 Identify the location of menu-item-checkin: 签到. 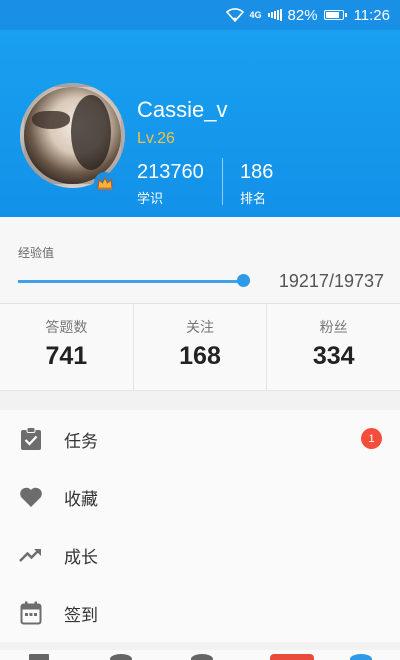
(200, 613).